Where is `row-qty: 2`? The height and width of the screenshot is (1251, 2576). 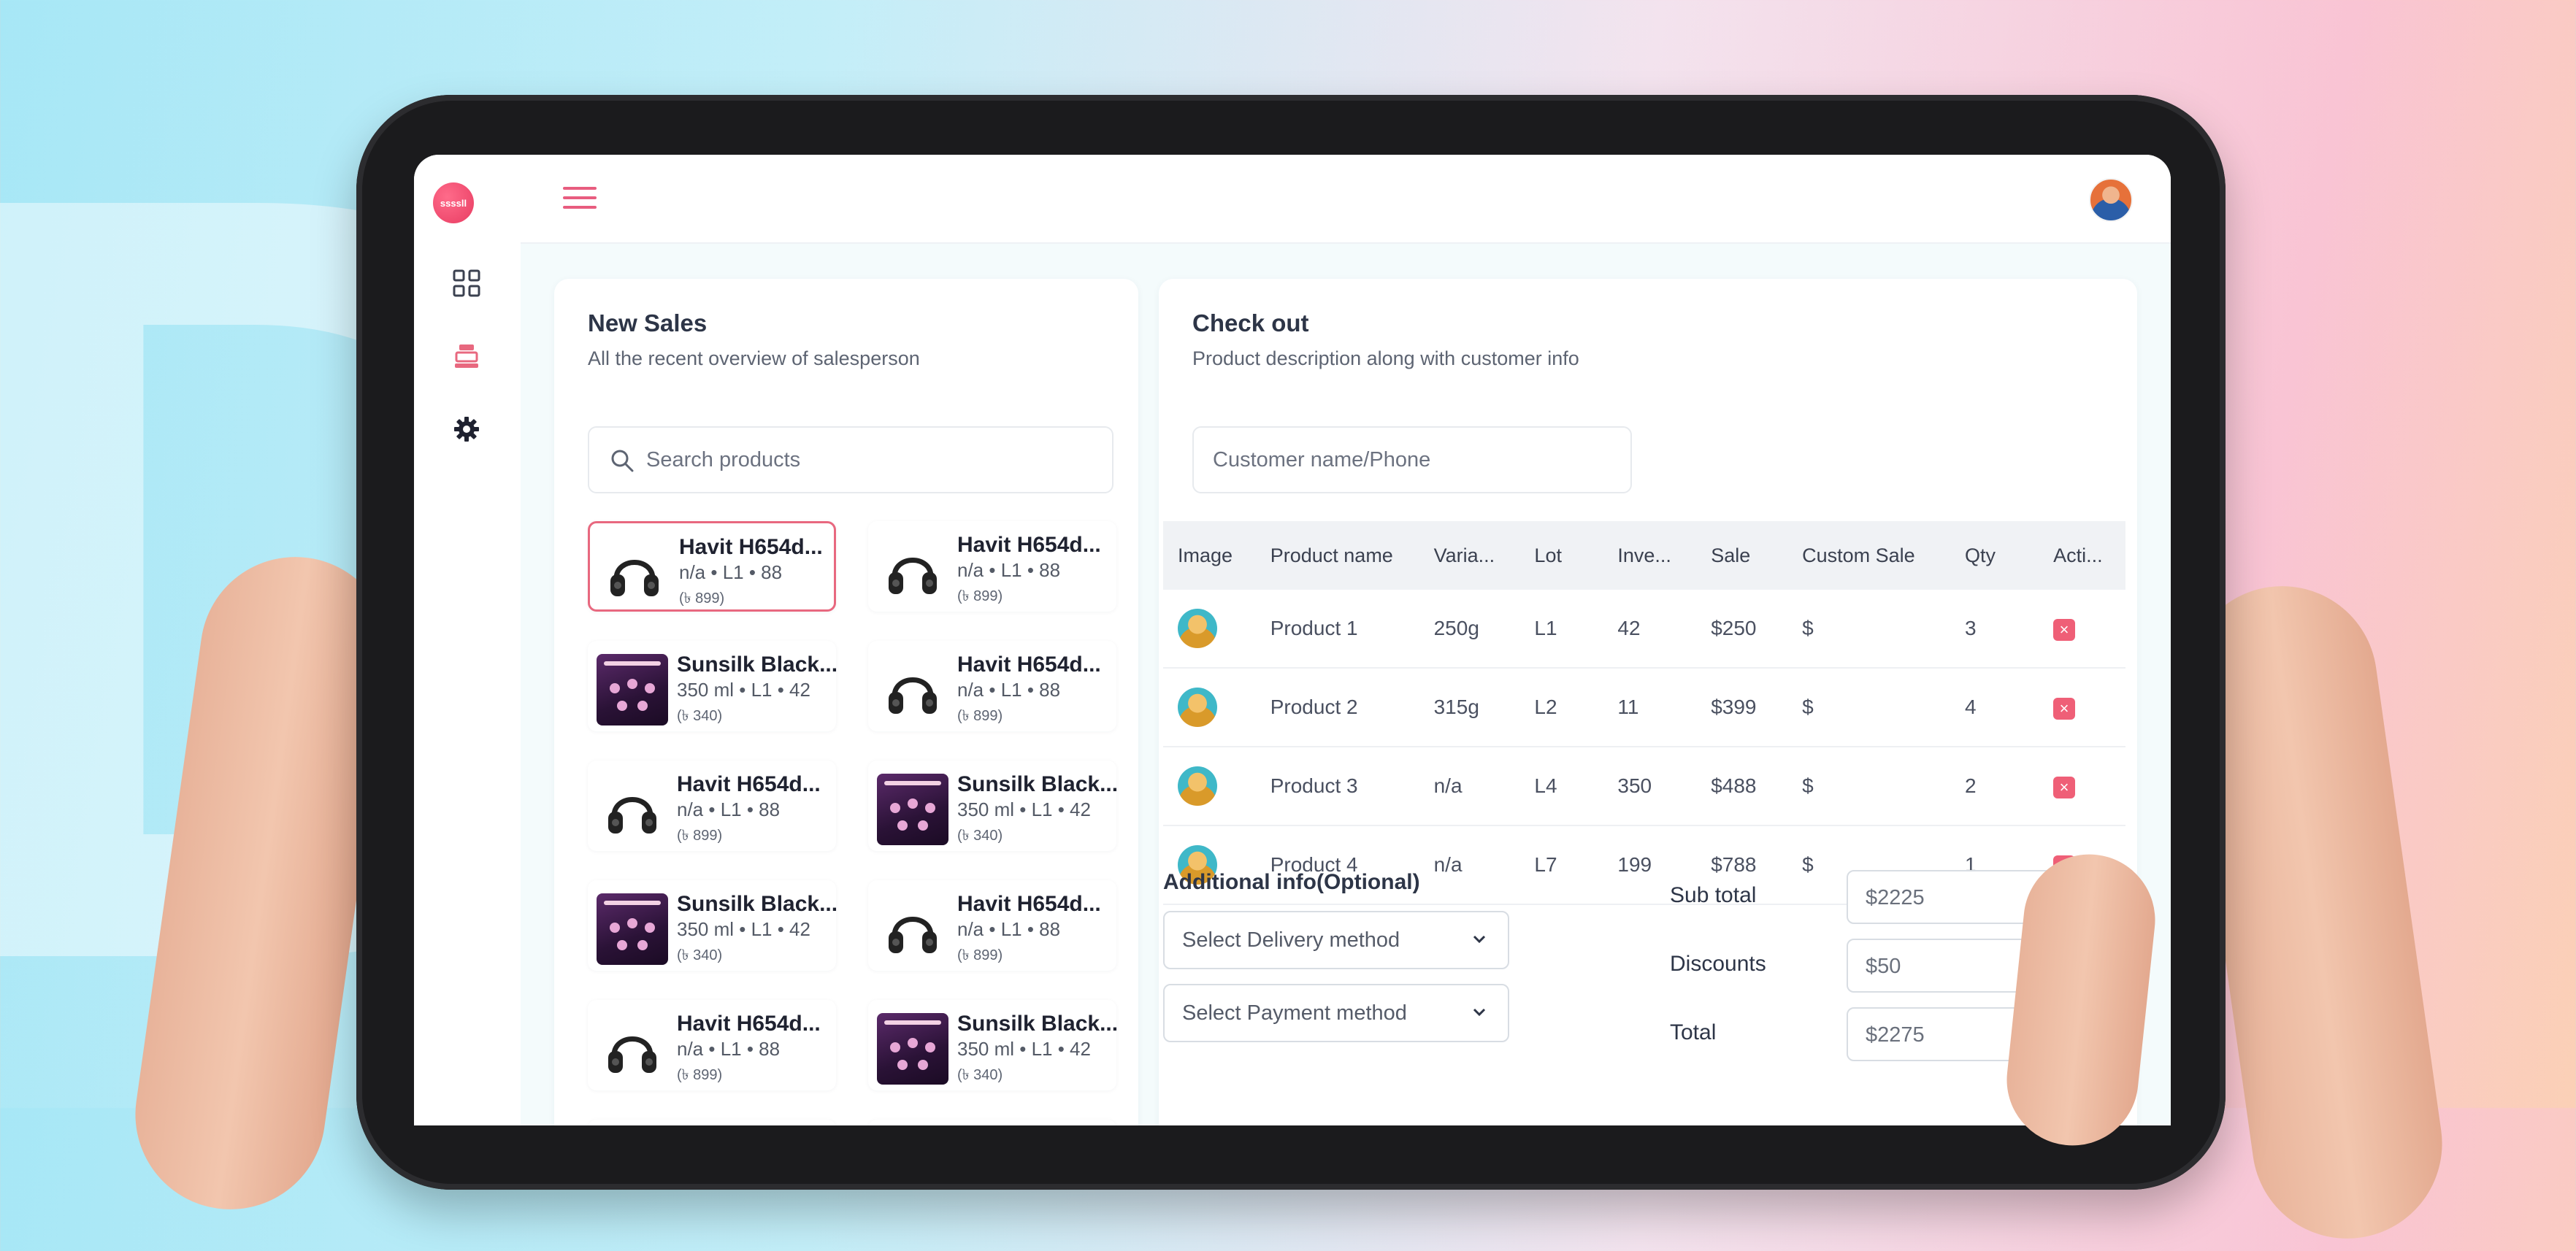
row-qty: 2 is located at coordinates (1994, 786).